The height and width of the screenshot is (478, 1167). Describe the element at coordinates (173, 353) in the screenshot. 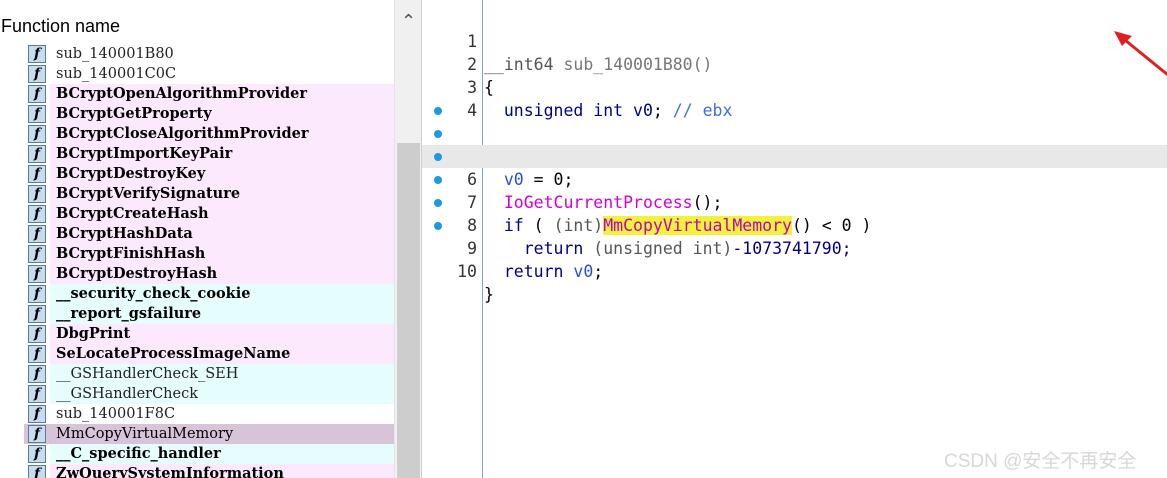

I see `function-name: SeLocateProcessImageName` at that location.